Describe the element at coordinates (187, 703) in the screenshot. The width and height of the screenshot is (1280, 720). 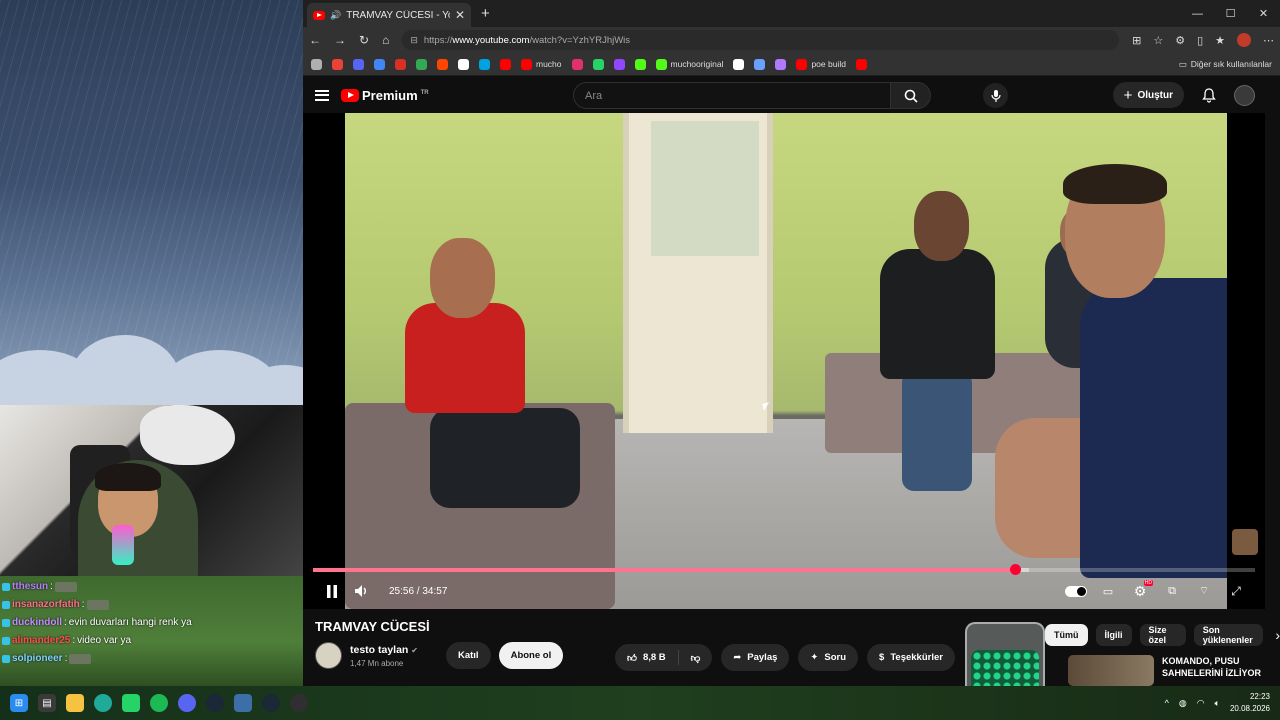
I see `discord-icon` at that location.